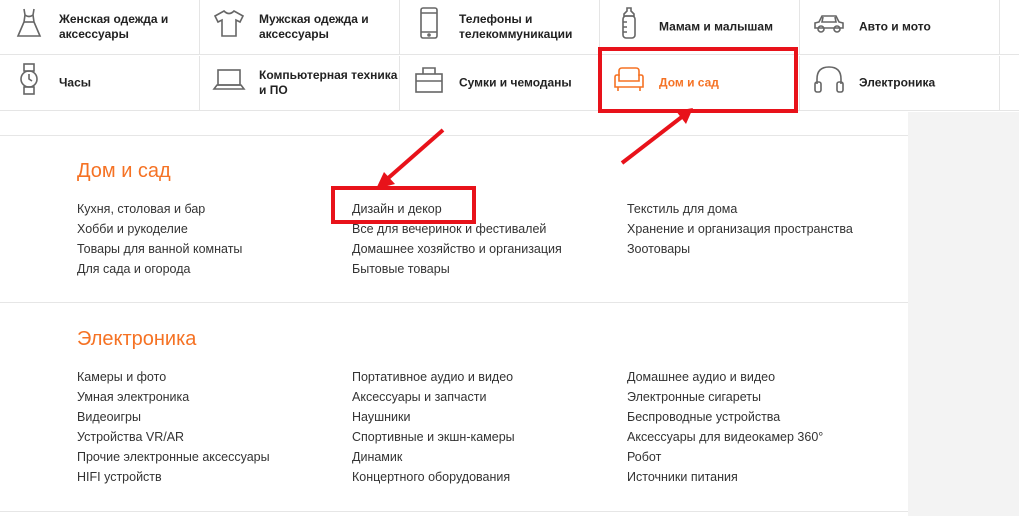 The height and width of the screenshot is (516, 1019). Describe the element at coordinates (401, 269) in the screenshot. I see `subcategory-link: Бытовые товары` at that location.